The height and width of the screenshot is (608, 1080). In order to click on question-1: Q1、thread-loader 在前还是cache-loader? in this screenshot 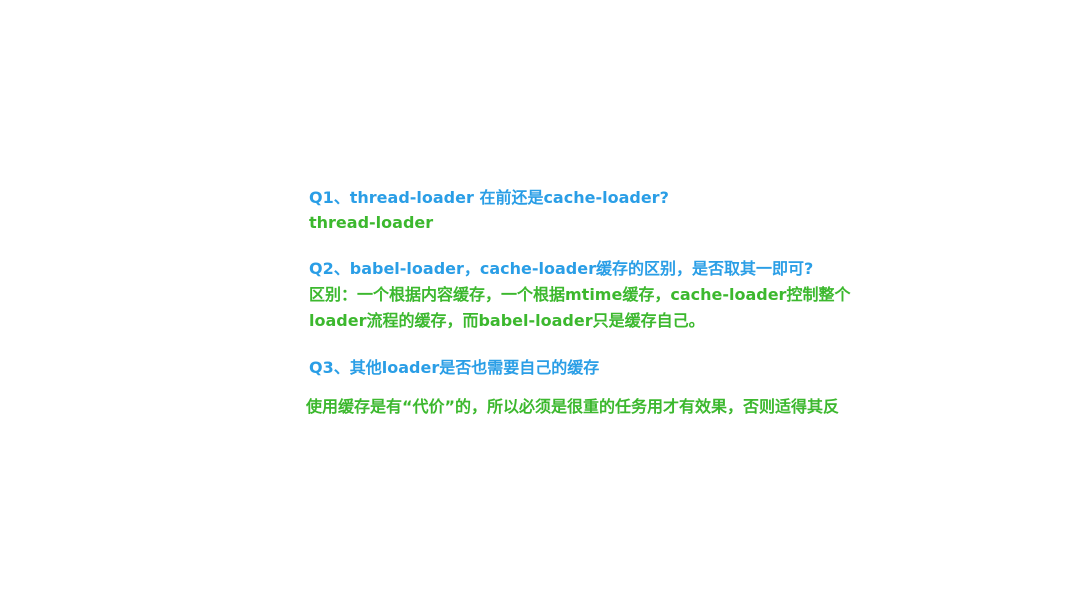, I will do `click(489, 197)`.